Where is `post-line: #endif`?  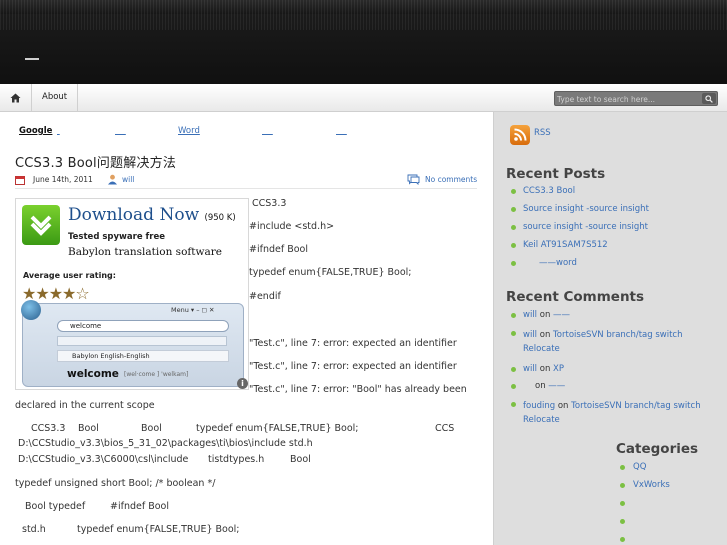
post-line: #endif is located at coordinates (265, 296).